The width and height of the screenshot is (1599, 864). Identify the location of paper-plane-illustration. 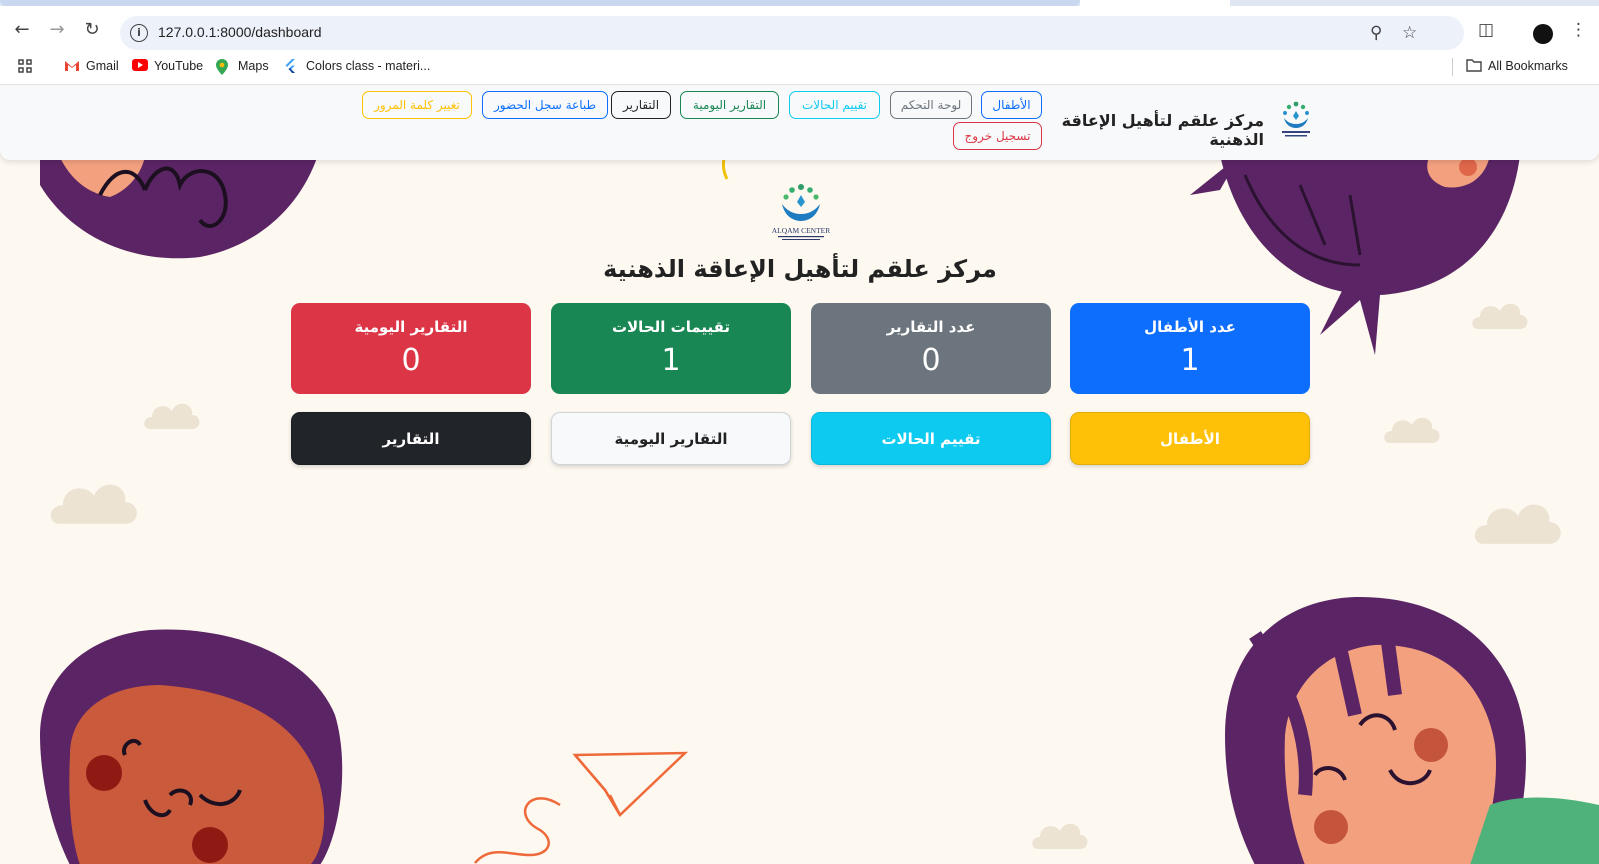
(581, 807).